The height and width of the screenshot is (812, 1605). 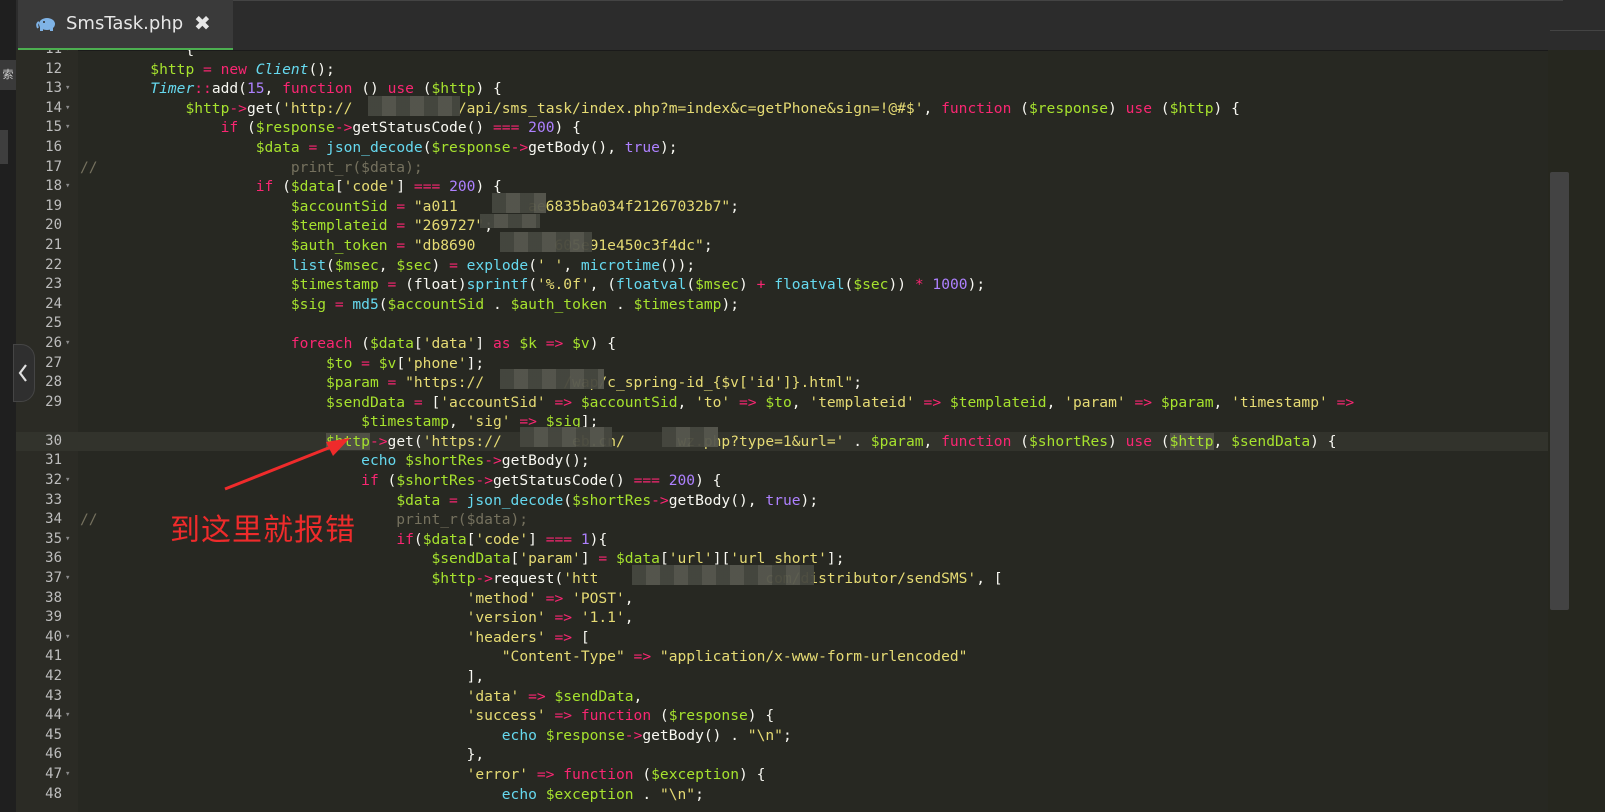 I want to click on side-panel-tab: 索, so click(x=8, y=75).